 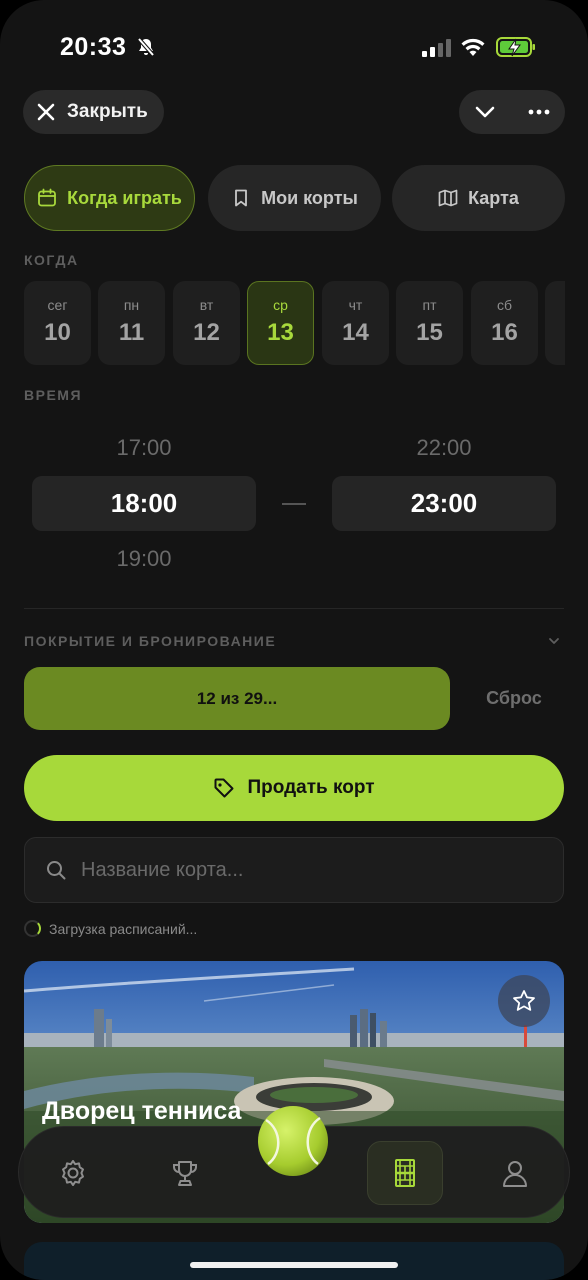 I want to click on close-button: Закрыть, so click(x=93, y=112).